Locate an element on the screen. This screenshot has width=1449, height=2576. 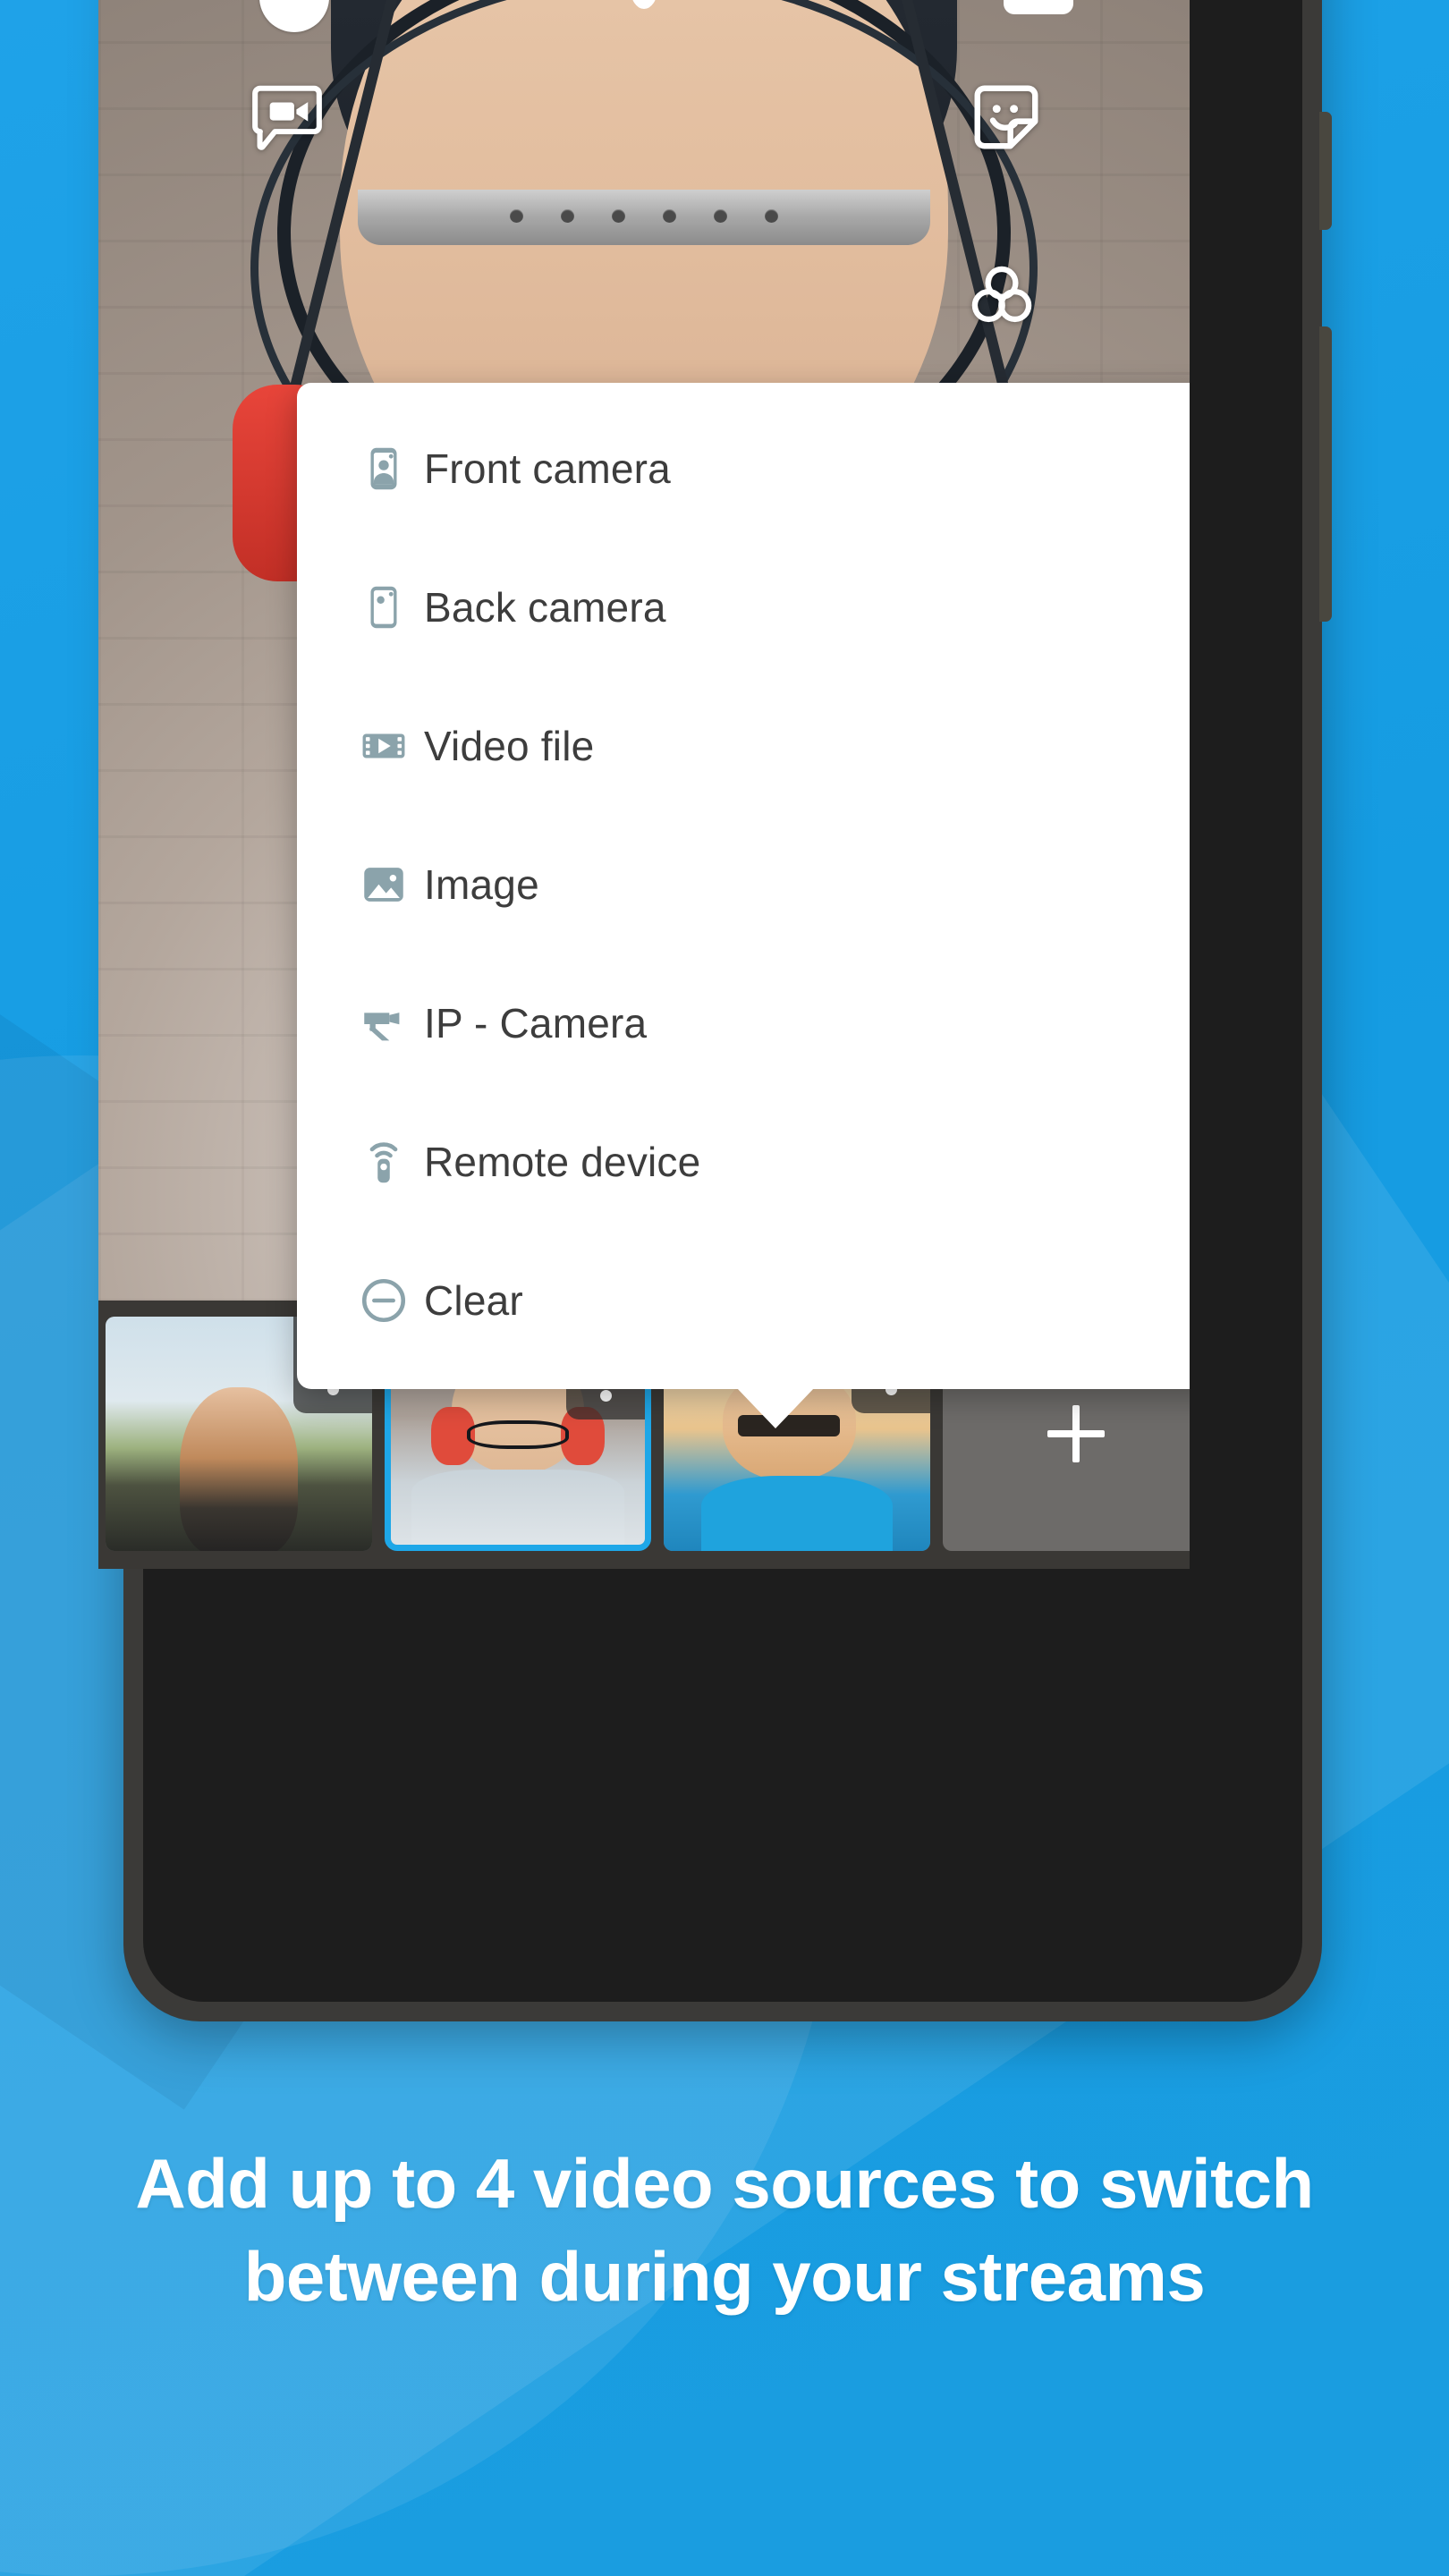
back-camera-icon is located at coordinates (391, 607).